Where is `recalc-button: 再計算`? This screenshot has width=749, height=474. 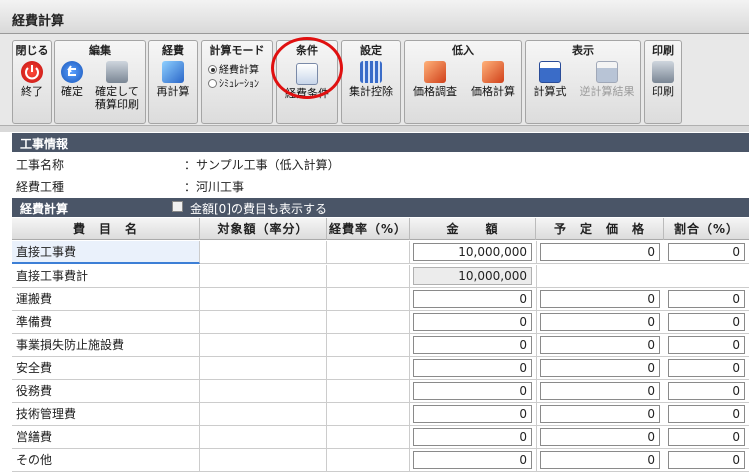 recalc-button: 再計算 is located at coordinates (173, 78).